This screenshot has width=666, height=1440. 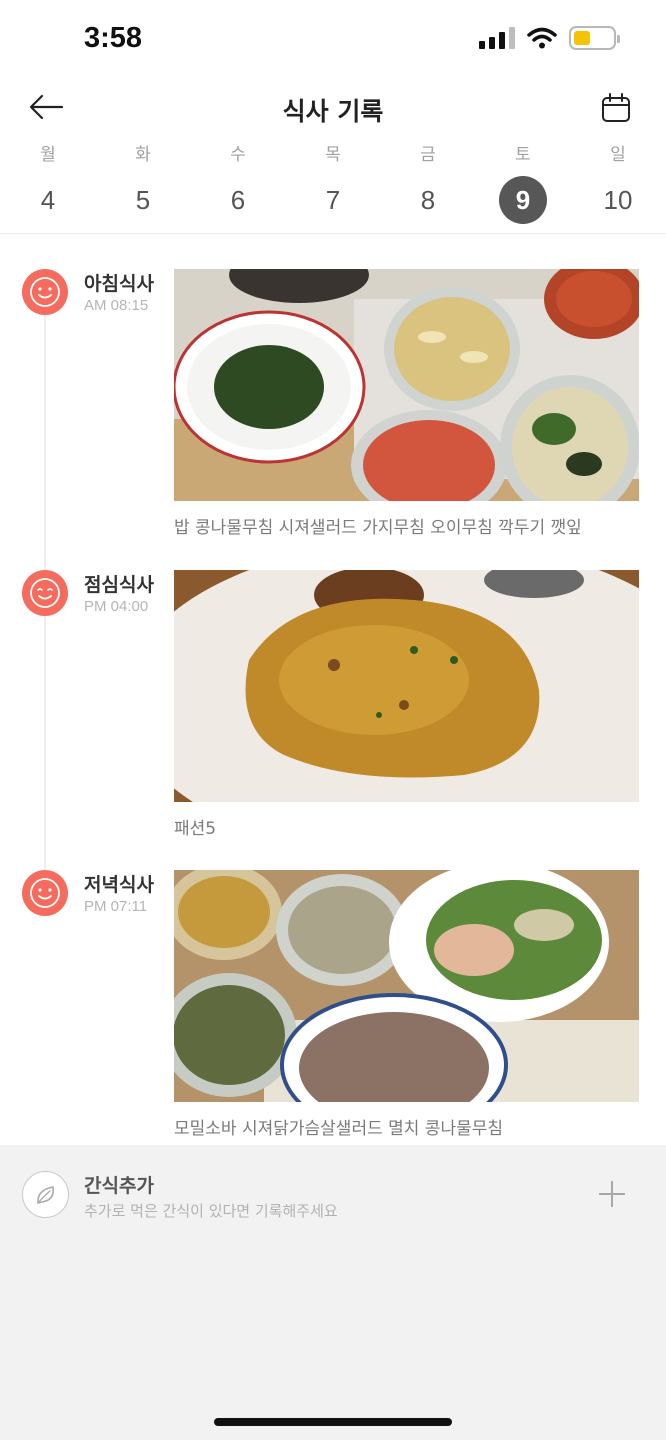 What do you see at coordinates (143, 183) in the screenshot?
I see `day-tuesday: 화 5` at bounding box center [143, 183].